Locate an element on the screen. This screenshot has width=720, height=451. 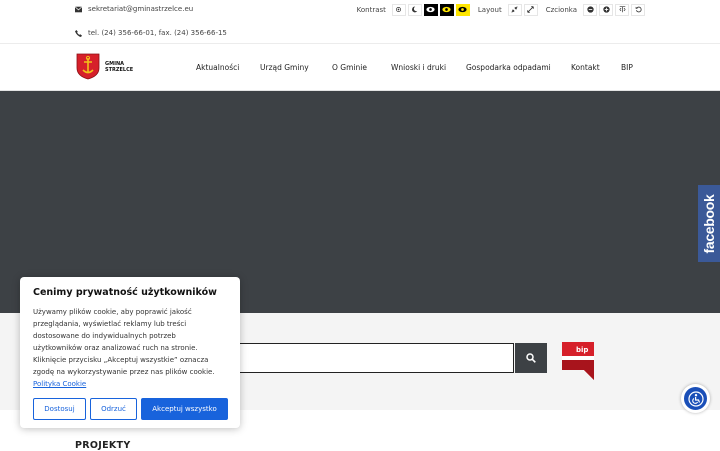
nav-item-kontakt: Kontakt is located at coordinates (585, 67).